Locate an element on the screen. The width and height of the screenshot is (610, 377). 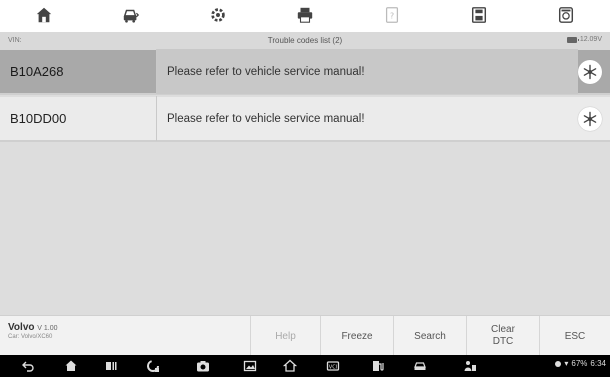
info-bar: VIN: Trouble codes list (2) 12.09V is located at coordinates (305, 41).